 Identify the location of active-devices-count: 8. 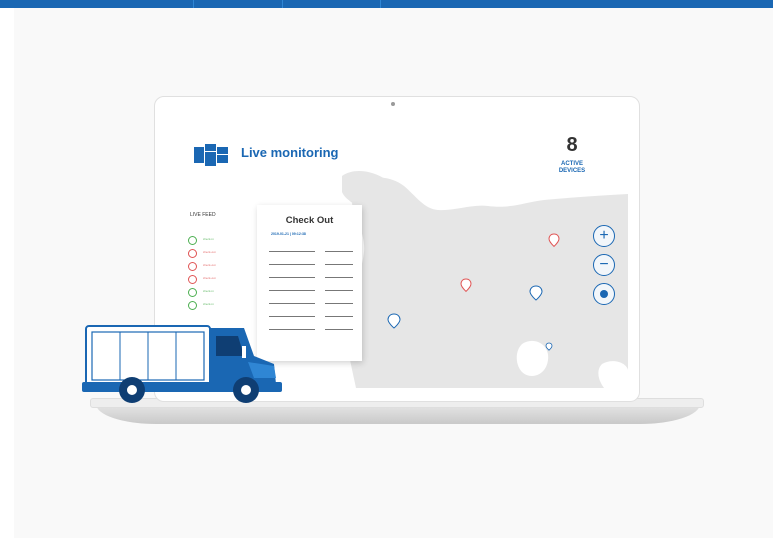
(572, 145).